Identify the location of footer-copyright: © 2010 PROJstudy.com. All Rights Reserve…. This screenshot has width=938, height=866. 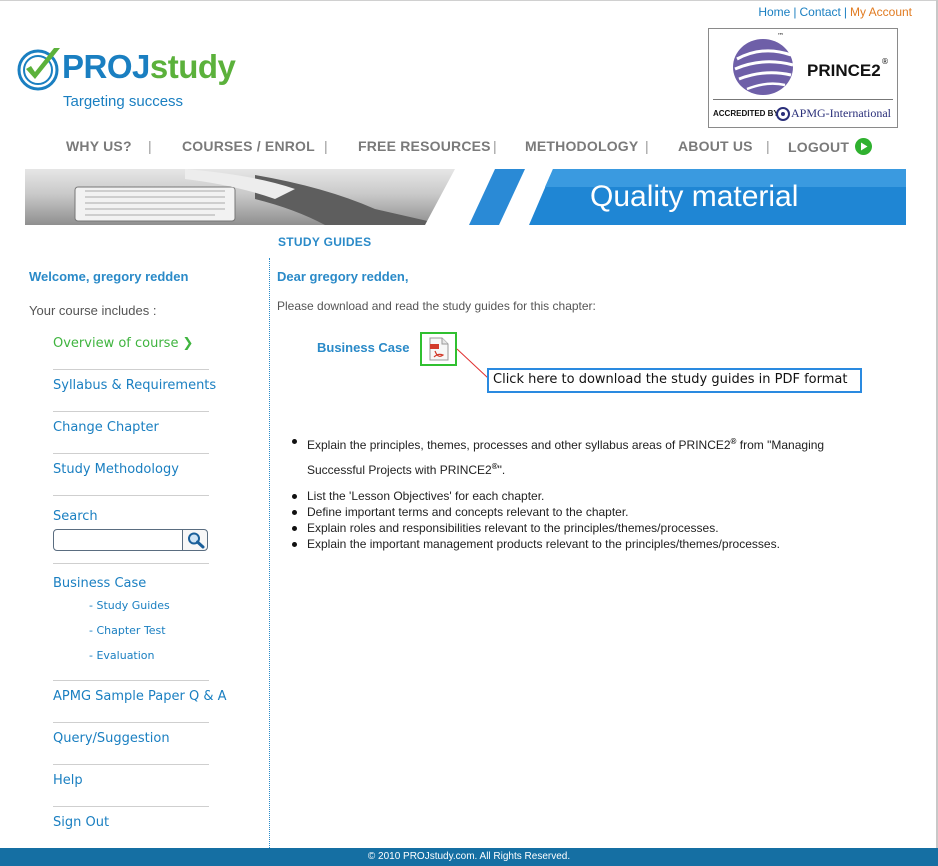
(469, 857).